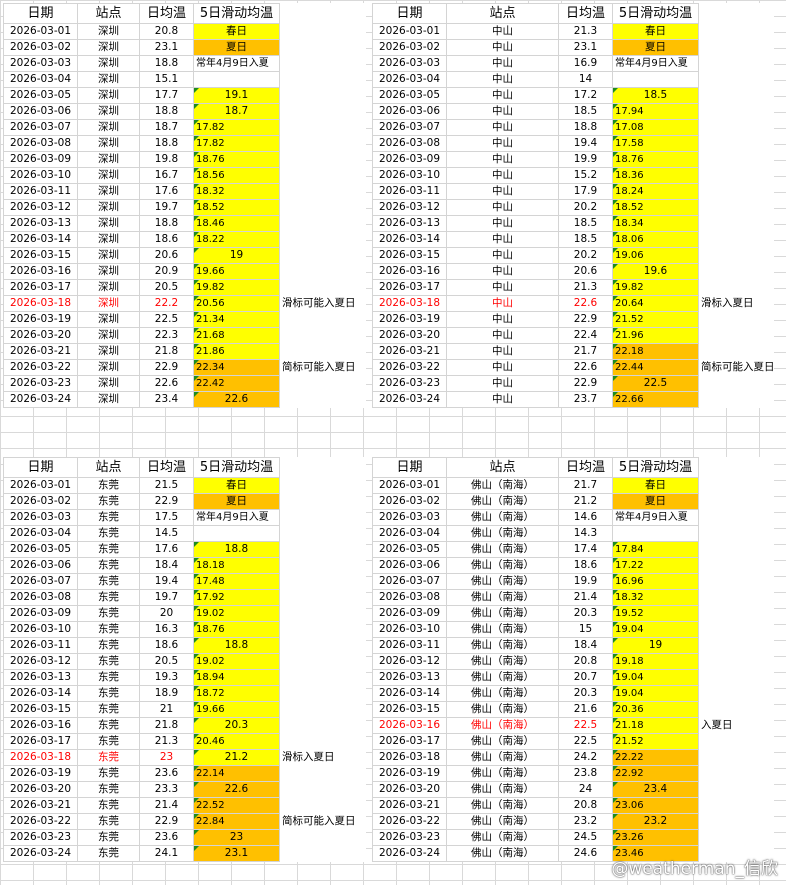 The width and height of the screenshot is (786, 885). What do you see at coordinates (236, 613) in the screenshot?
I see `avg5-cell: 19.02` at bounding box center [236, 613].